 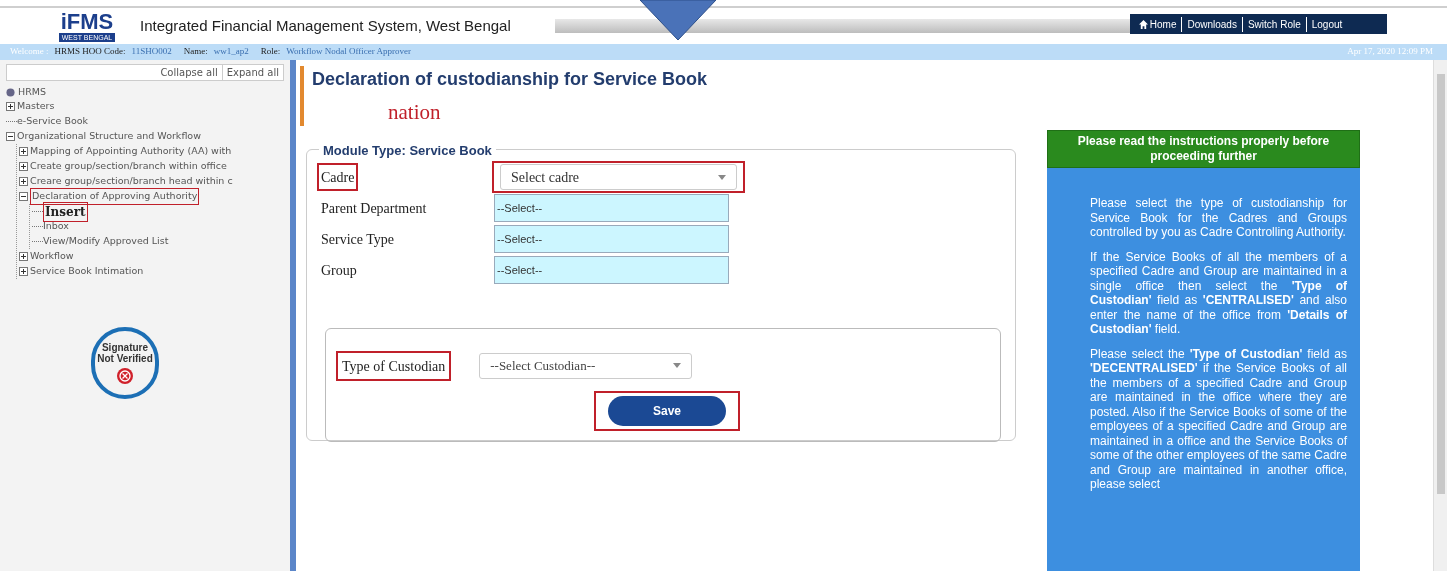 I want to click on field-label: Group, so click(x=339, y=270).